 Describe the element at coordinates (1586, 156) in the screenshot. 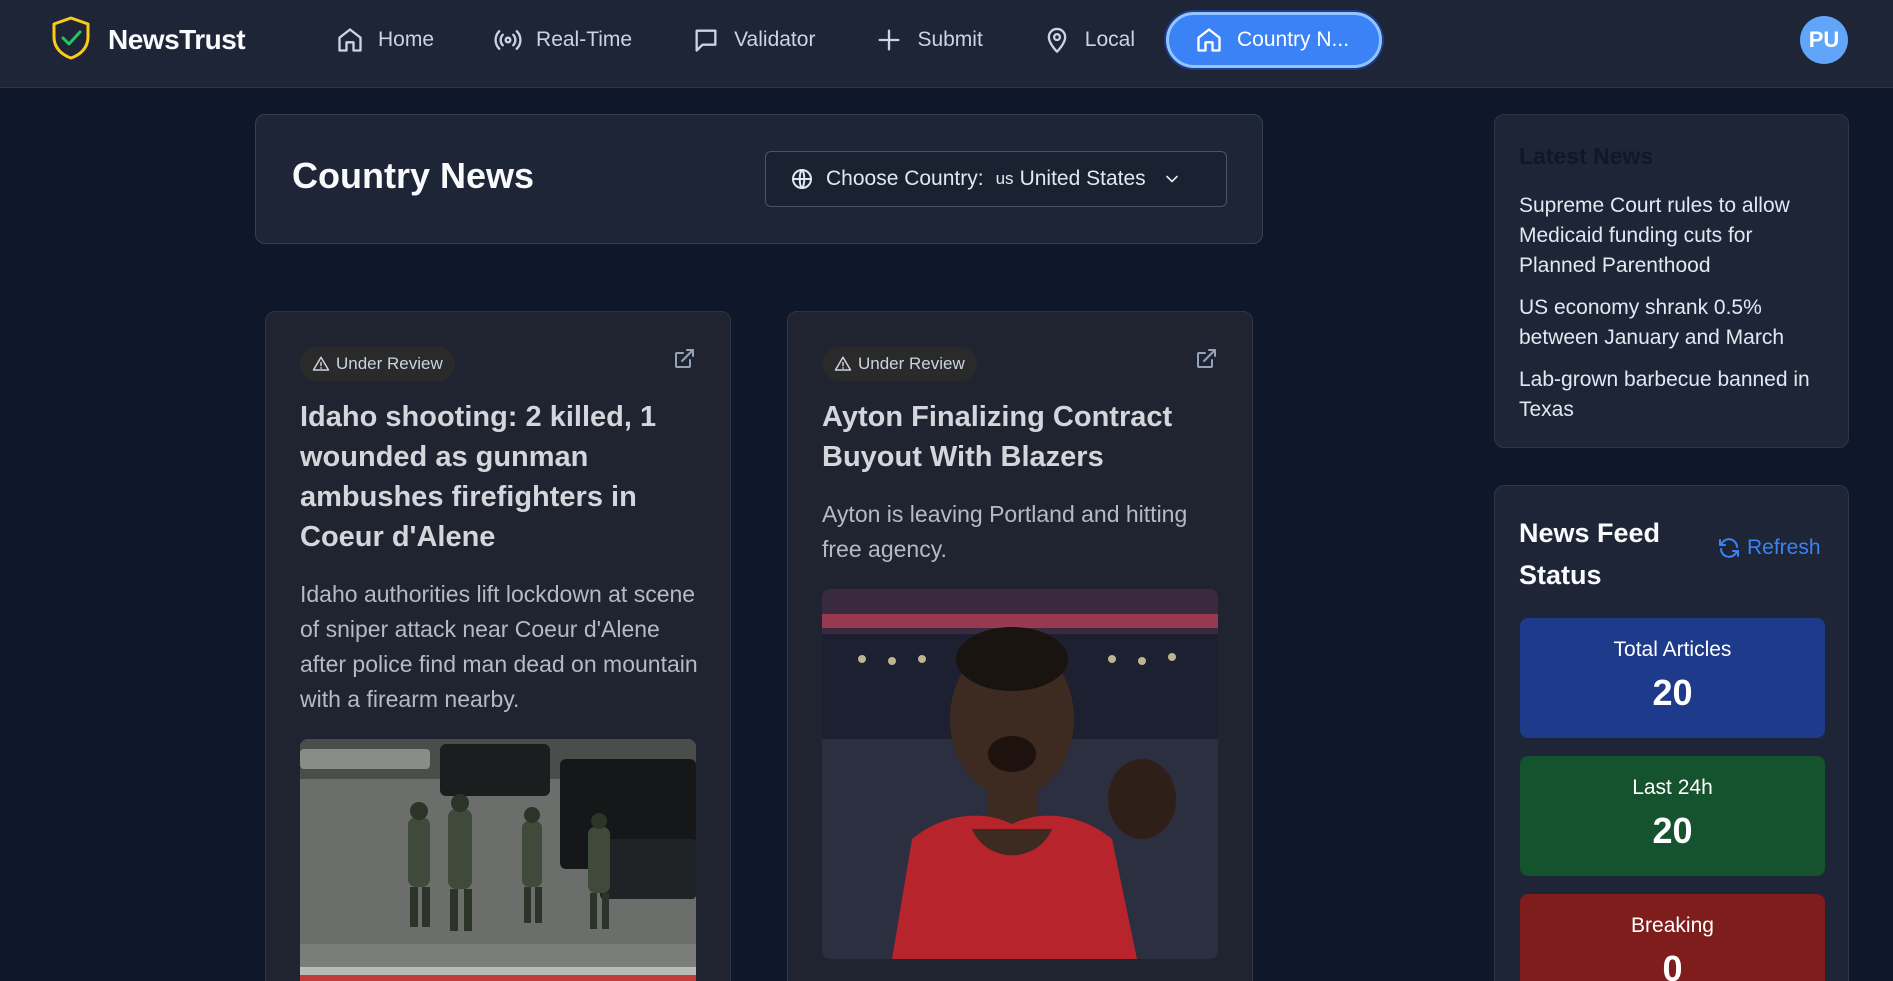

I see `latest-news-title: Latest News` at that location.